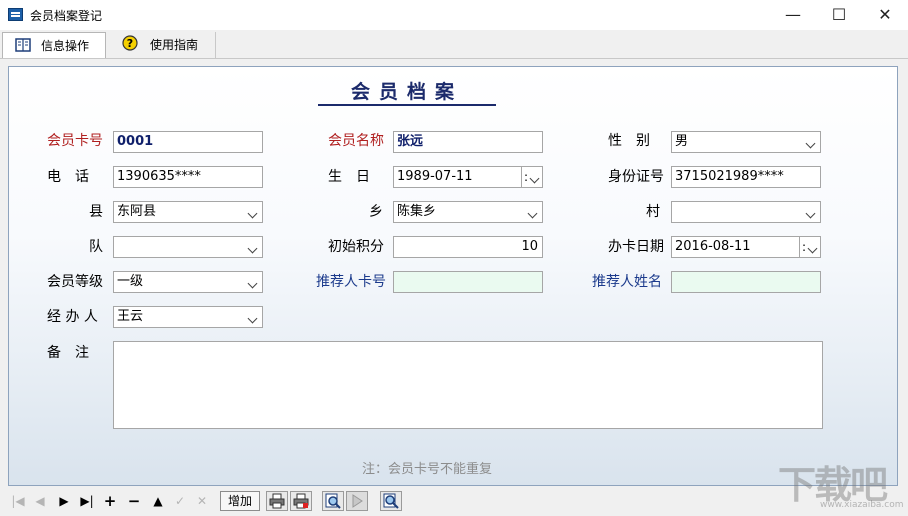 This screenshot has width=908, height=516. I want to click on print-setup-button, so click(301, 501).